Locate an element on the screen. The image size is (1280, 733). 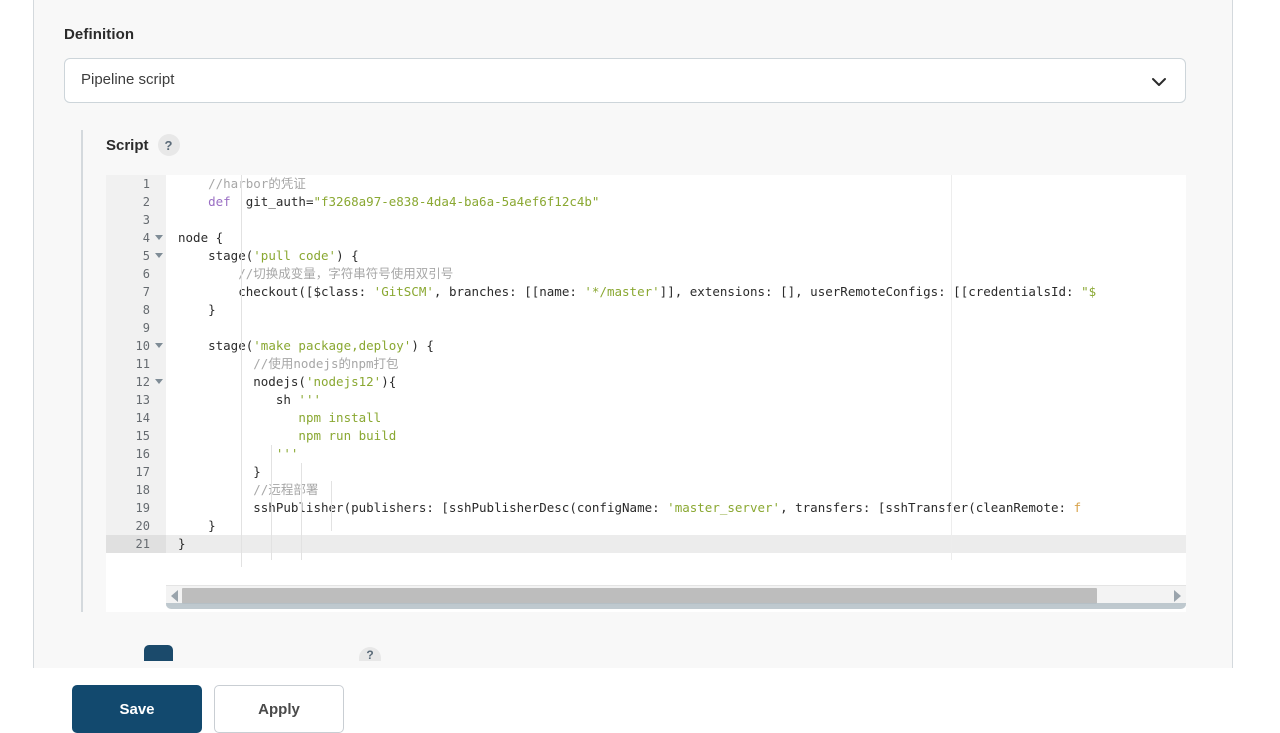
line-number: 19 is located at coordinates (136, 508).